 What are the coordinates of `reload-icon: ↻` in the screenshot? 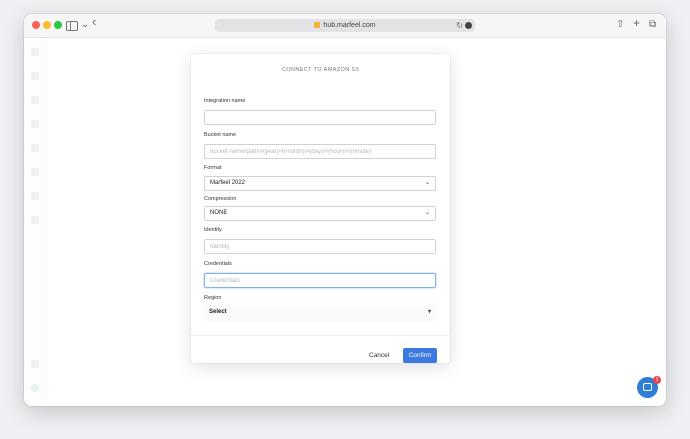 It's located at (459, 25).